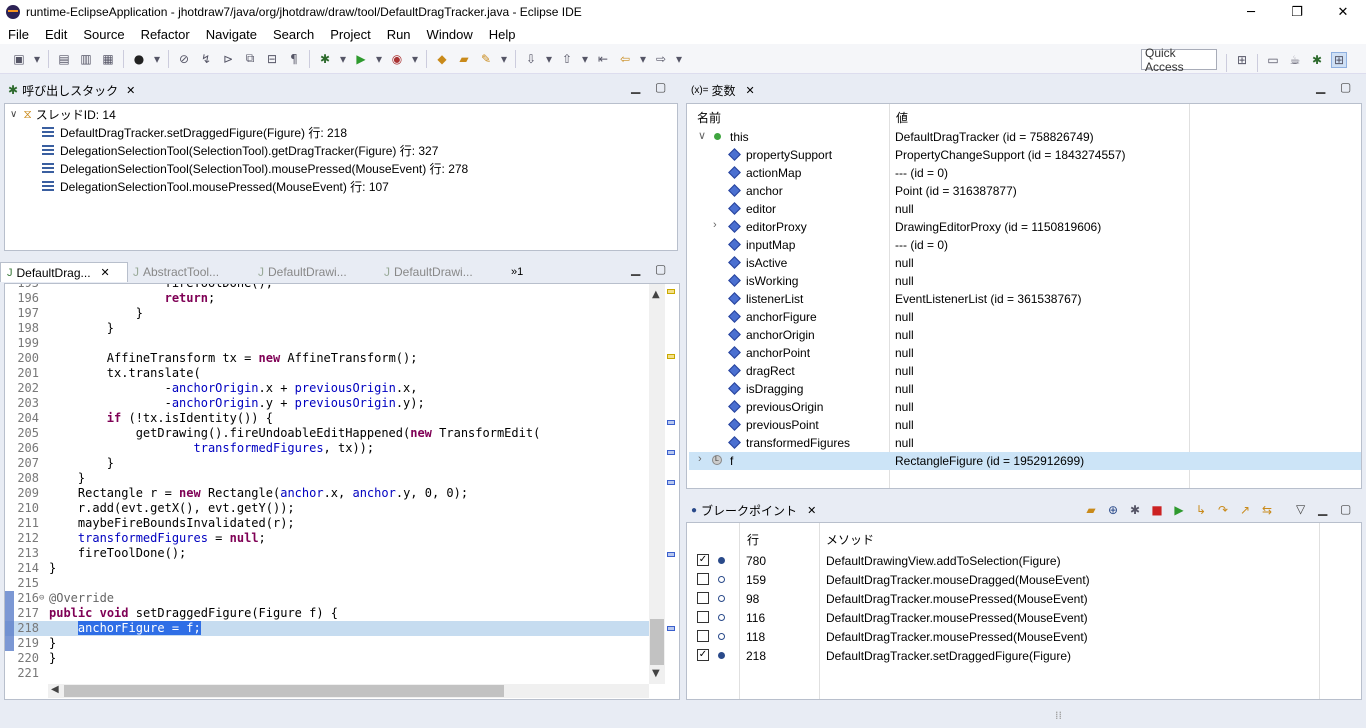  Describe the element at coordinates (1025, 353) in the screenshot. I see `variable-row: anchorPoint null` at that location.